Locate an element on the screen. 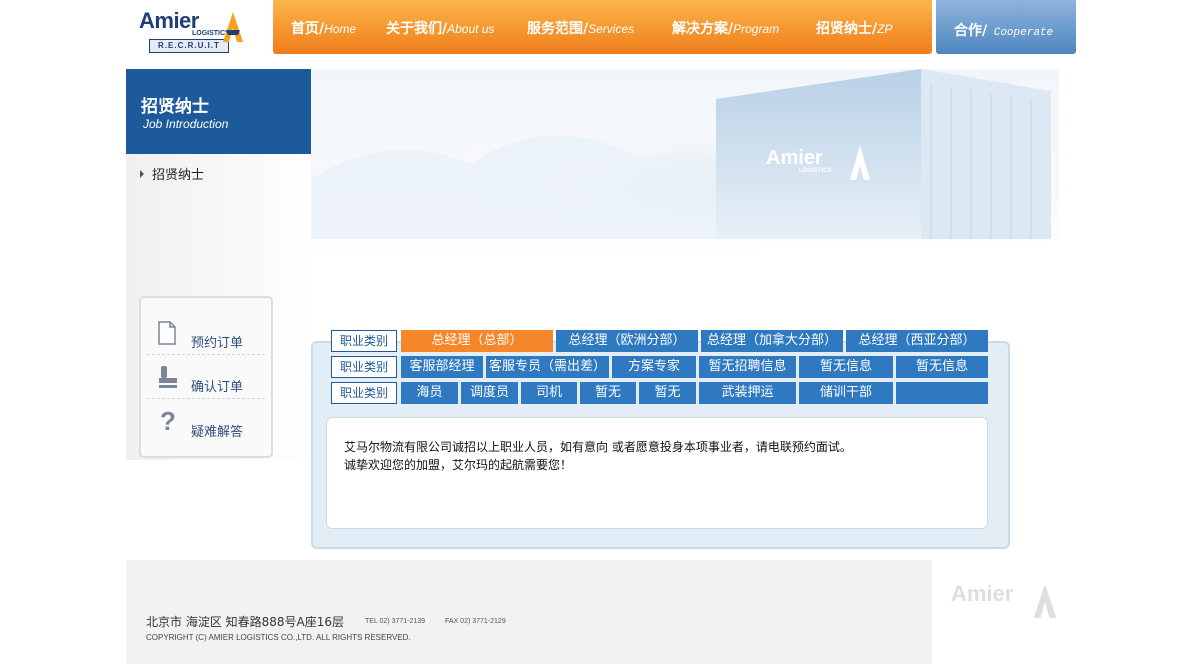 The height and width of the screenshot is (664, 1200). job-message-line: 诚挚欢迎您的加盟，艾尔玛的起航需要您！ is located at coordinates (458, 465).